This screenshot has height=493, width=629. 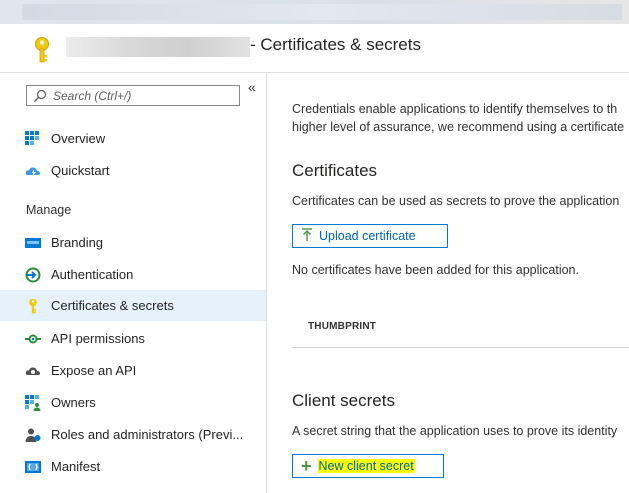 What do you see at coordinates (460, 347) in the screenshot?
I see `table-divider` at bounding box center [460, 347].